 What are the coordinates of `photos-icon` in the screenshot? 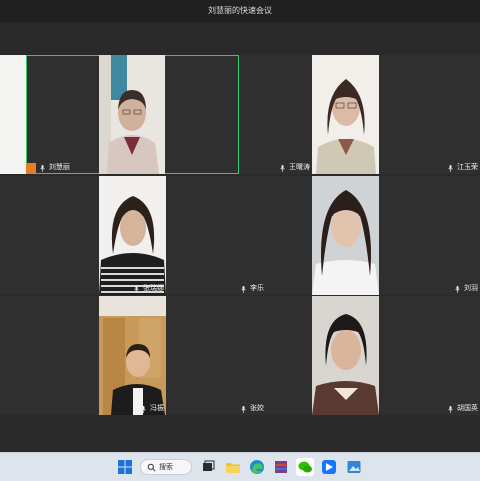 It's located at (354, 467).